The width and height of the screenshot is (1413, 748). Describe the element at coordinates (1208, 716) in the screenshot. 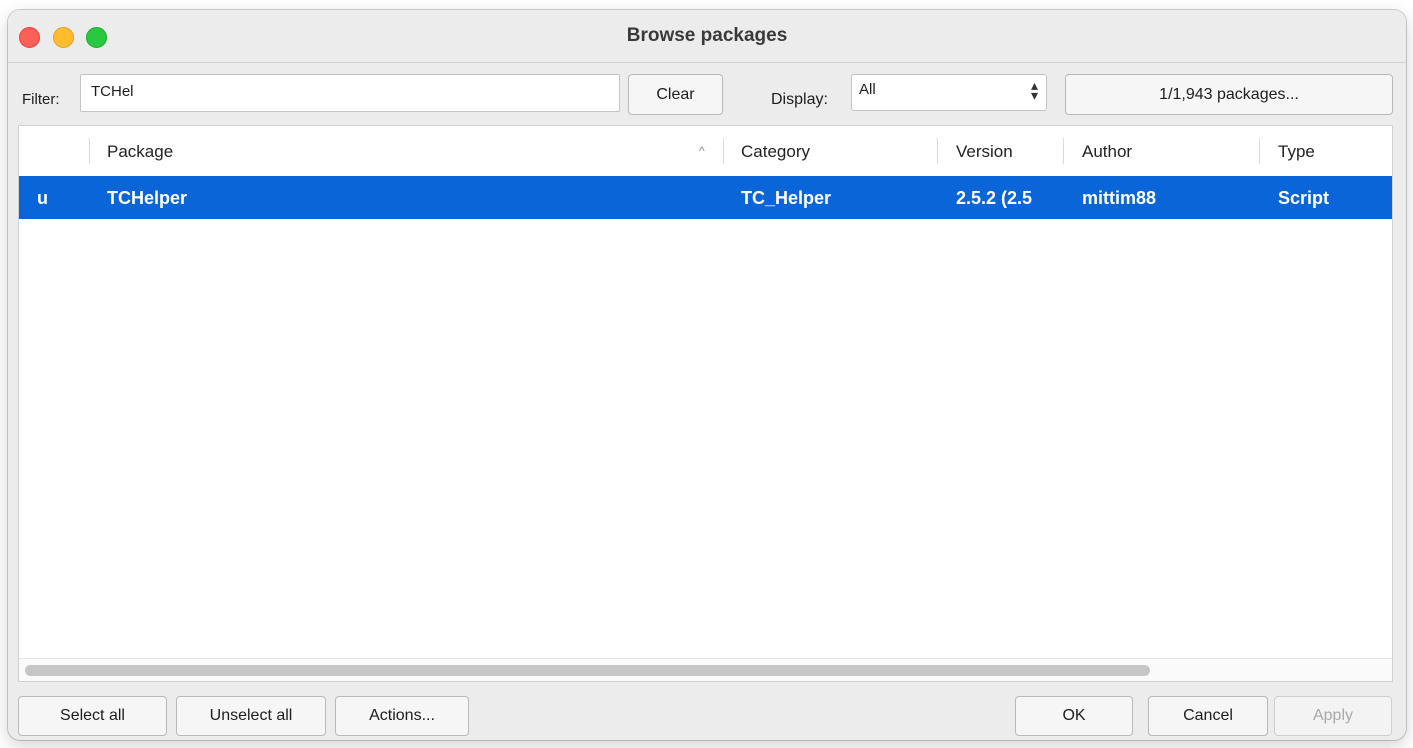

I see `cancel-button: Cancel` at that location.